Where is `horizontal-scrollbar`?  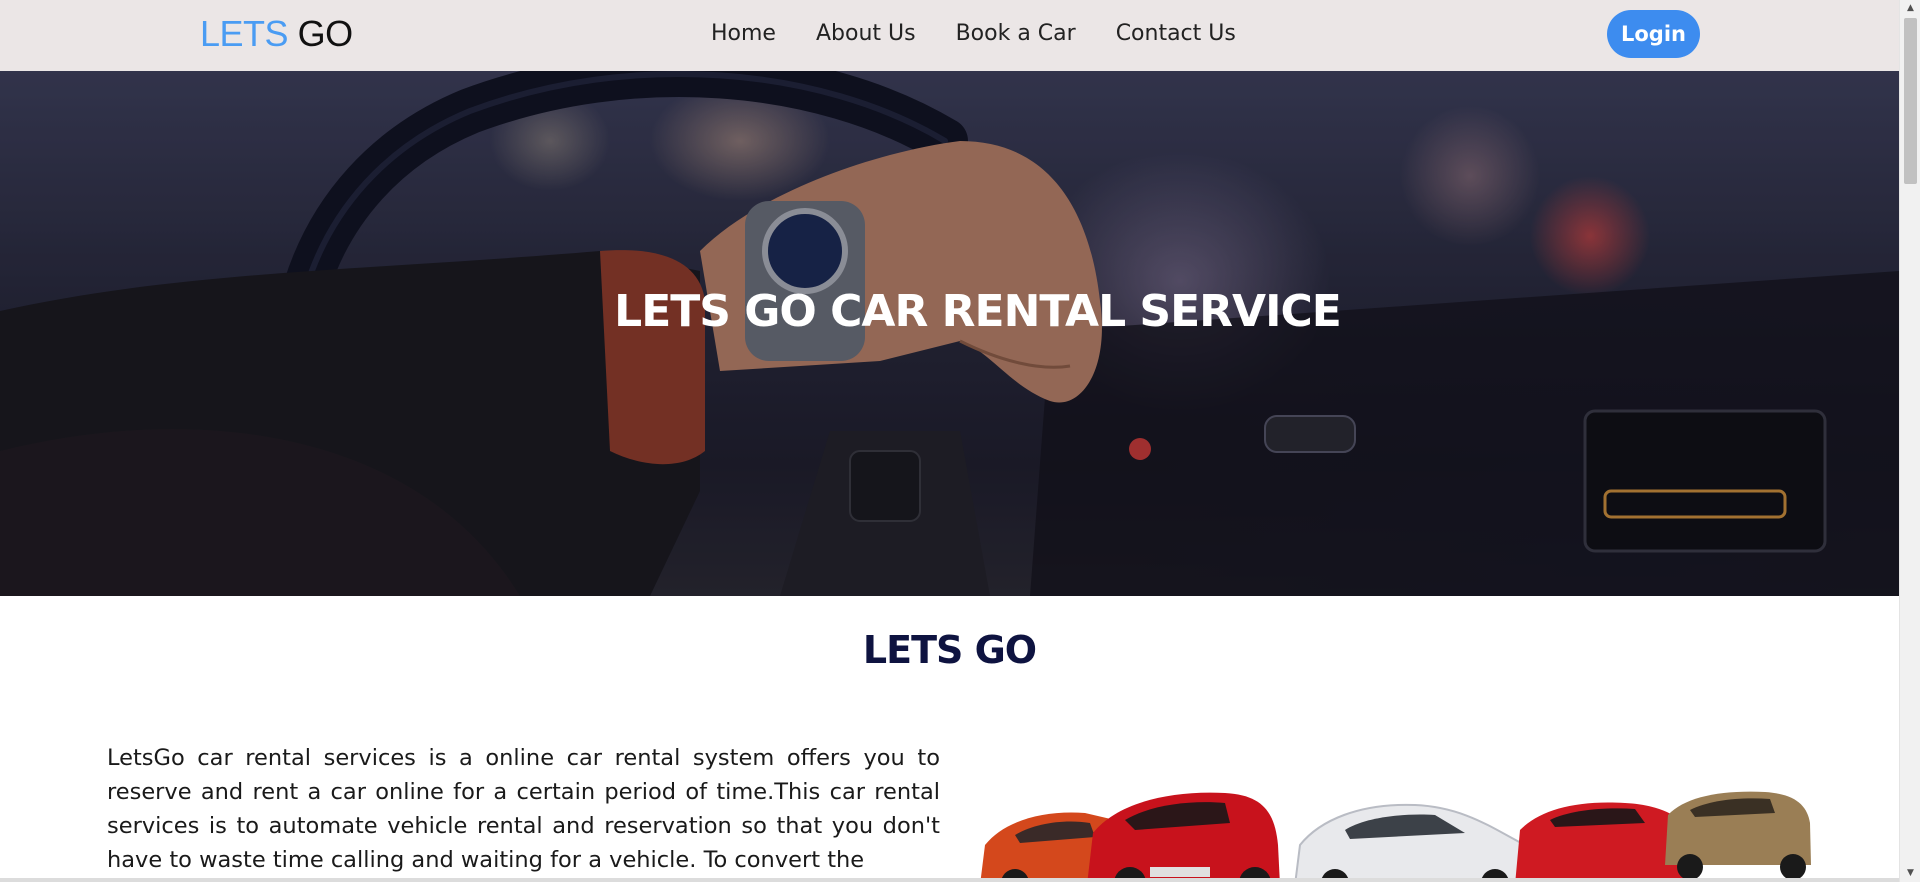 horizontal-scrollbar is located at coordinates (949, 880).